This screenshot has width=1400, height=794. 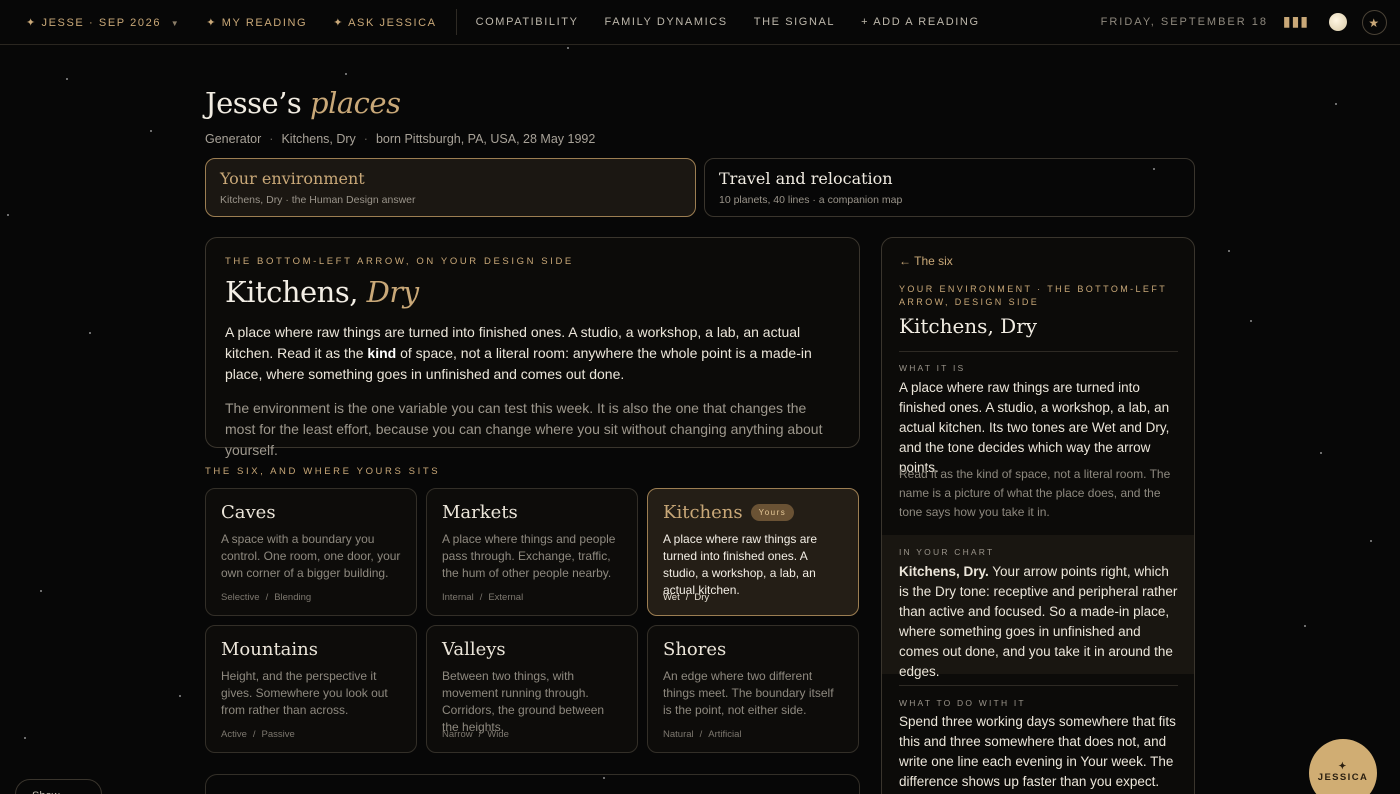 I want to click on tone-b: Artificial, so click(x=725, y=734).